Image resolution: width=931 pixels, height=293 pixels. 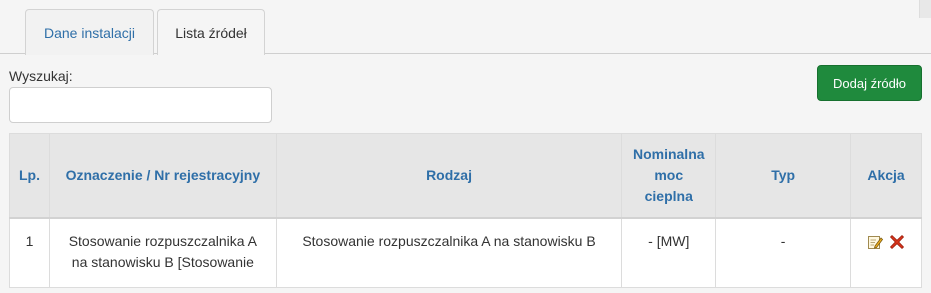 What do you see at coordinates (89, 32) in the screenshot?
I see `tab-dane-instalacji: Dane instalacji` at bounding box center [89, 32].